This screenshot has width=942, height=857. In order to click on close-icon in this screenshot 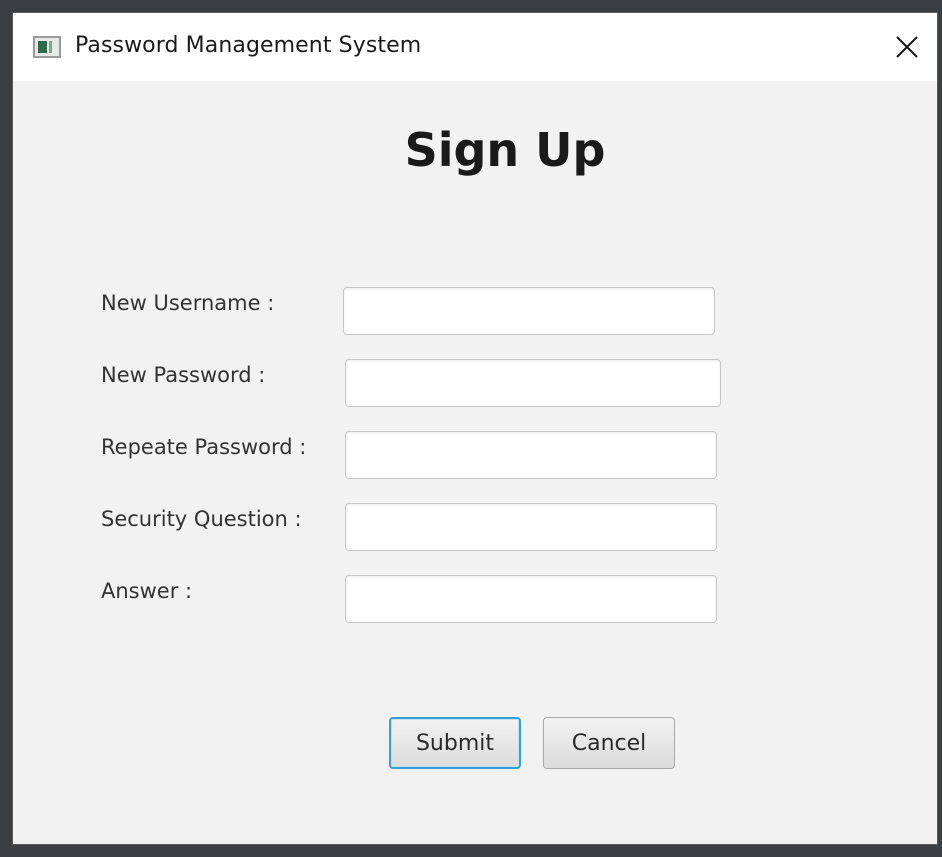, I will do `click(907, 47)`.